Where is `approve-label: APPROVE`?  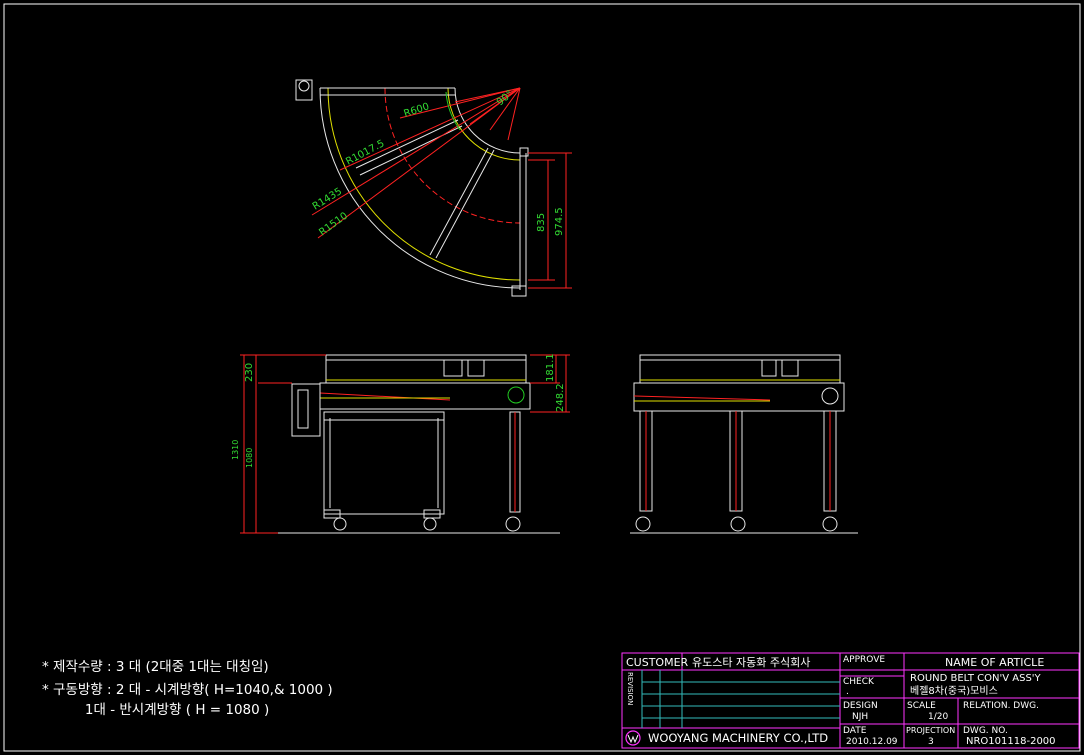
approve-label: APPROVE is located at coordinates (864, 660).